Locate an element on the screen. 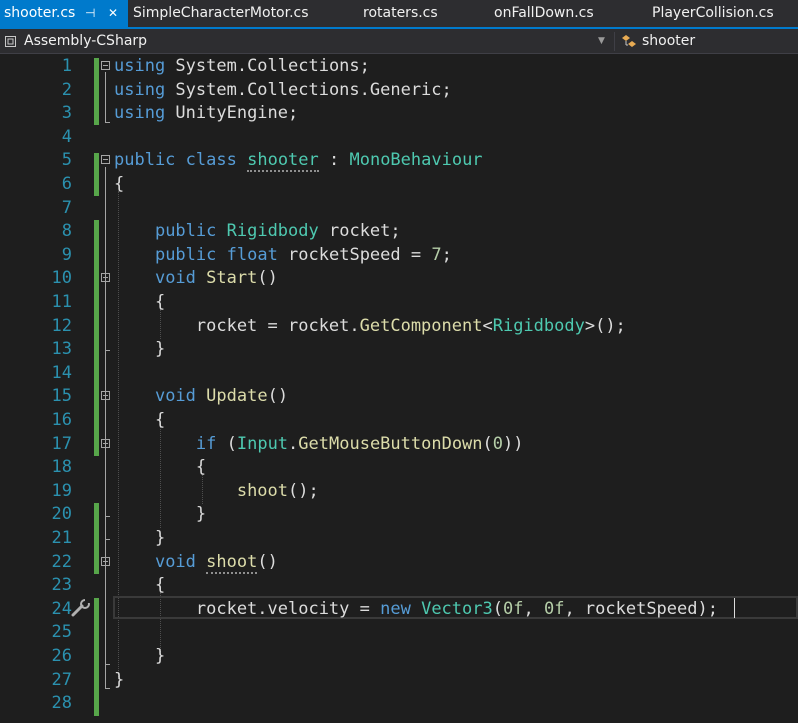 The image size is (798, 723). pin-icon: ⊣ is located at coordinates (90, 13).